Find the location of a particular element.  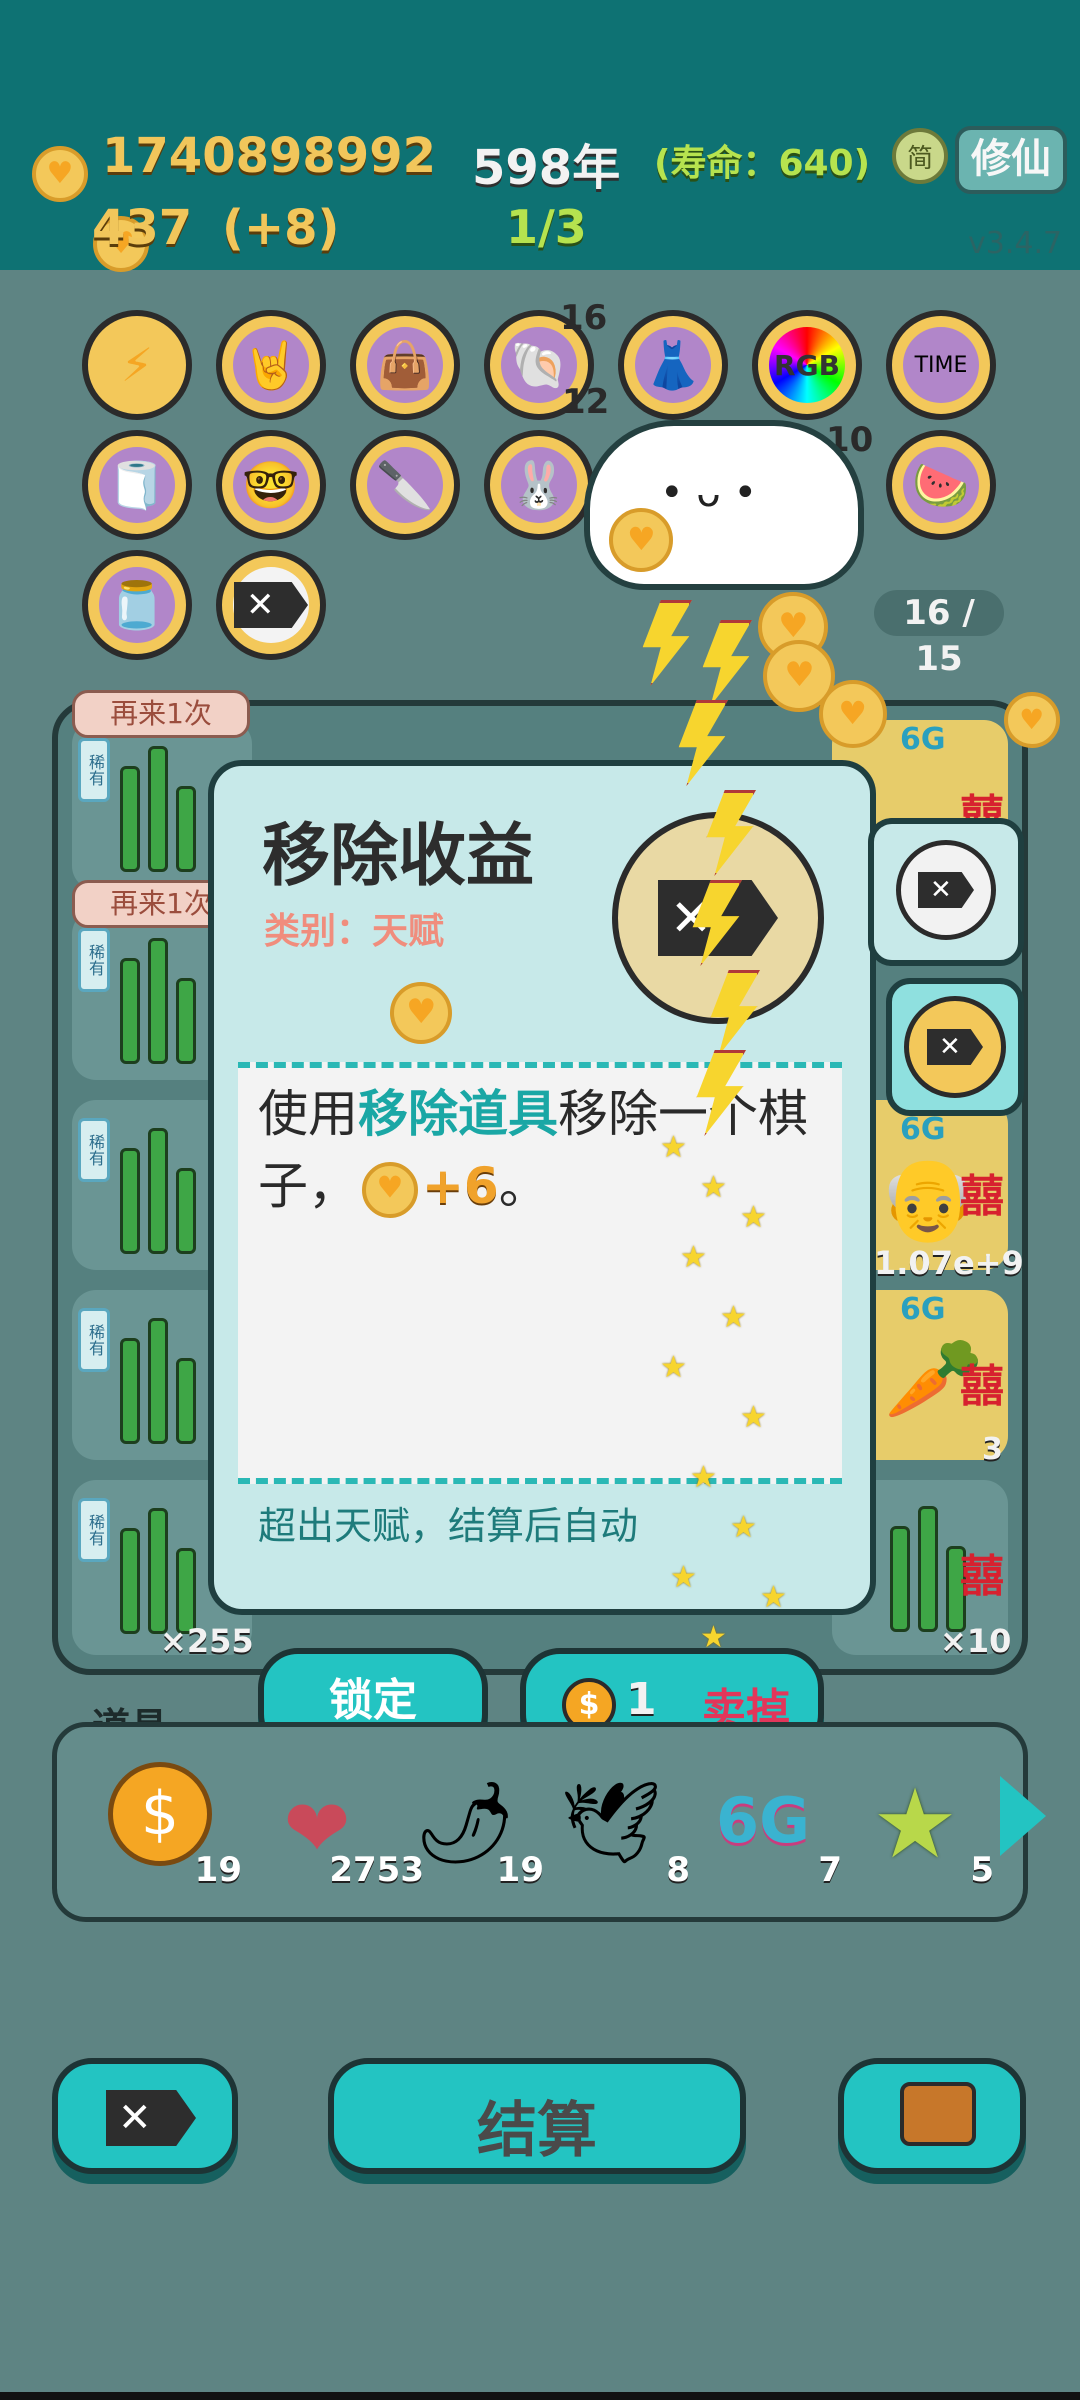

settle-button: 结算 is located at coordinates (537, 2116).